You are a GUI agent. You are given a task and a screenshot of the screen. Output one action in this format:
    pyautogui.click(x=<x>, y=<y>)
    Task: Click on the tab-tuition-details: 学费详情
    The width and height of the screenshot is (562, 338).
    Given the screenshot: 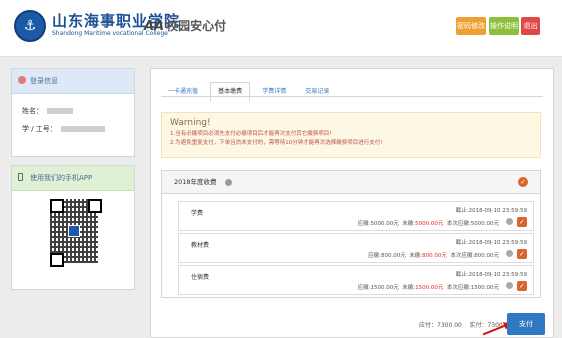 What is the action you would take?
    pyautogui.click(x=274, y=92)
    